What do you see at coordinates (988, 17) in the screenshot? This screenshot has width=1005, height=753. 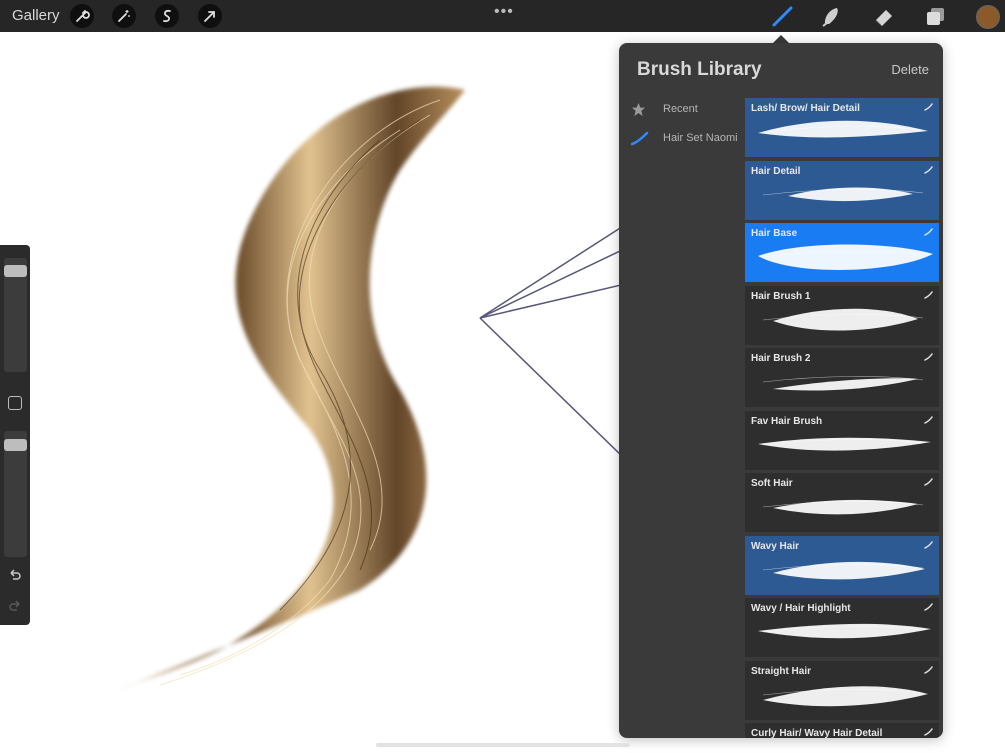 I see `color-swatch` at bounding box center [988, 17].